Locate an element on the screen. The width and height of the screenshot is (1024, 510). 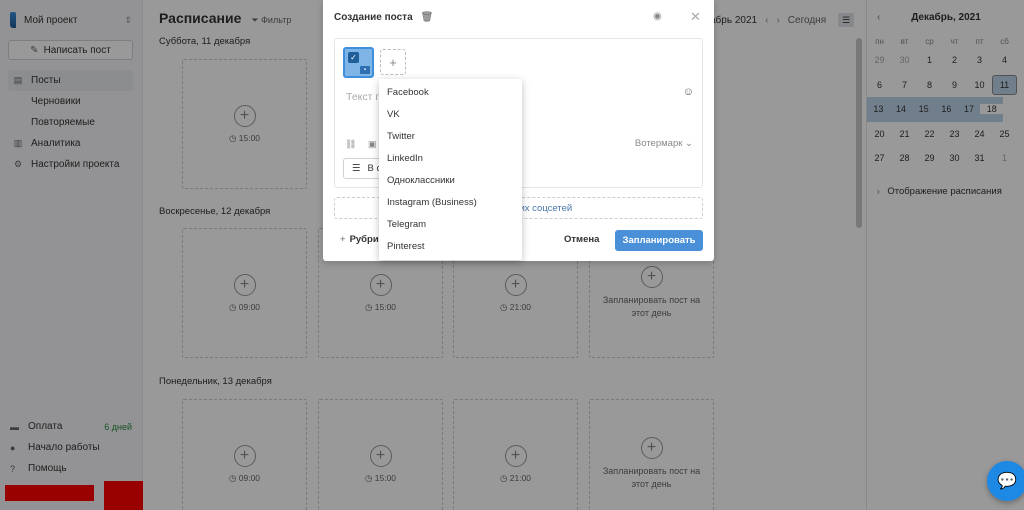
watermark-label: Вотермарк is located at coordinates (658, 143).